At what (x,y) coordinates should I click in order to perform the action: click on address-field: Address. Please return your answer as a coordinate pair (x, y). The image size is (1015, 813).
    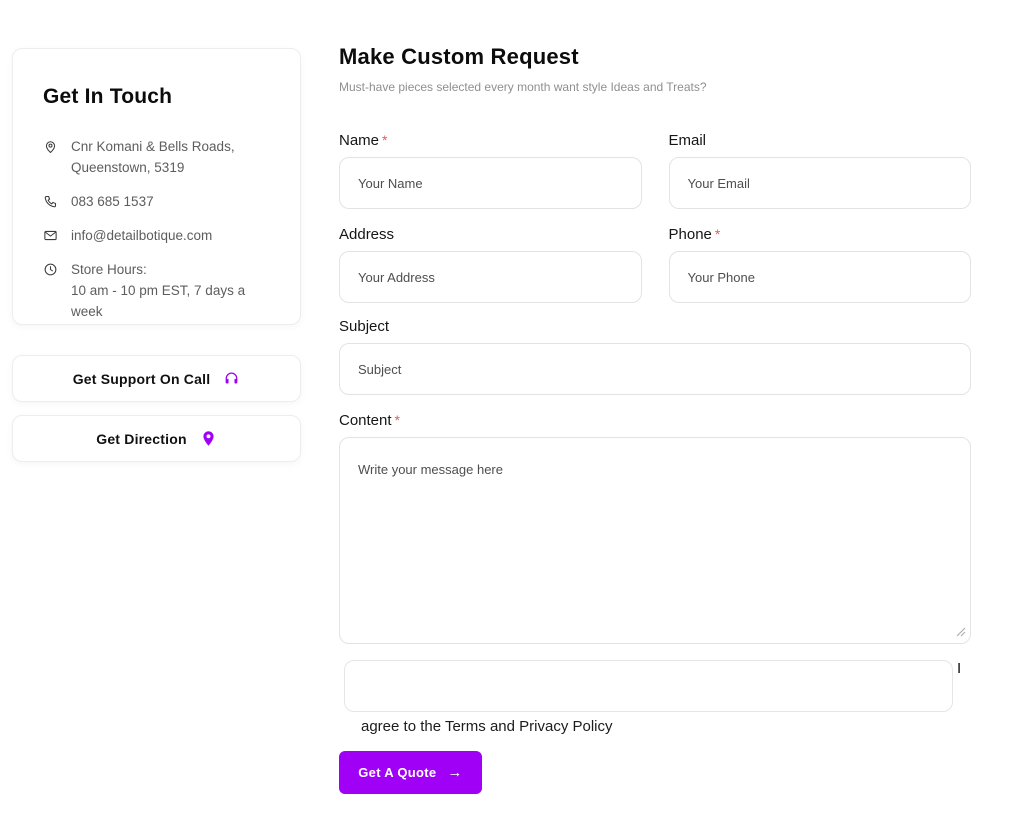
    Looking at the image, I should click on (490, 264).